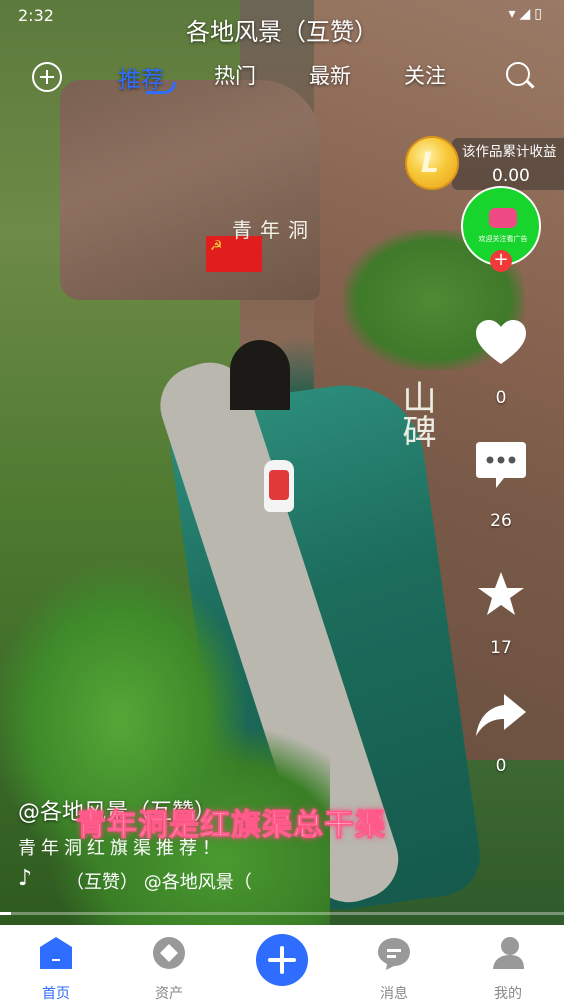  What do you see at coordinates (159, 882) in the screenshot?
I see `music-text: （互赞） @各地风景（` at bounding box center [159, 882].